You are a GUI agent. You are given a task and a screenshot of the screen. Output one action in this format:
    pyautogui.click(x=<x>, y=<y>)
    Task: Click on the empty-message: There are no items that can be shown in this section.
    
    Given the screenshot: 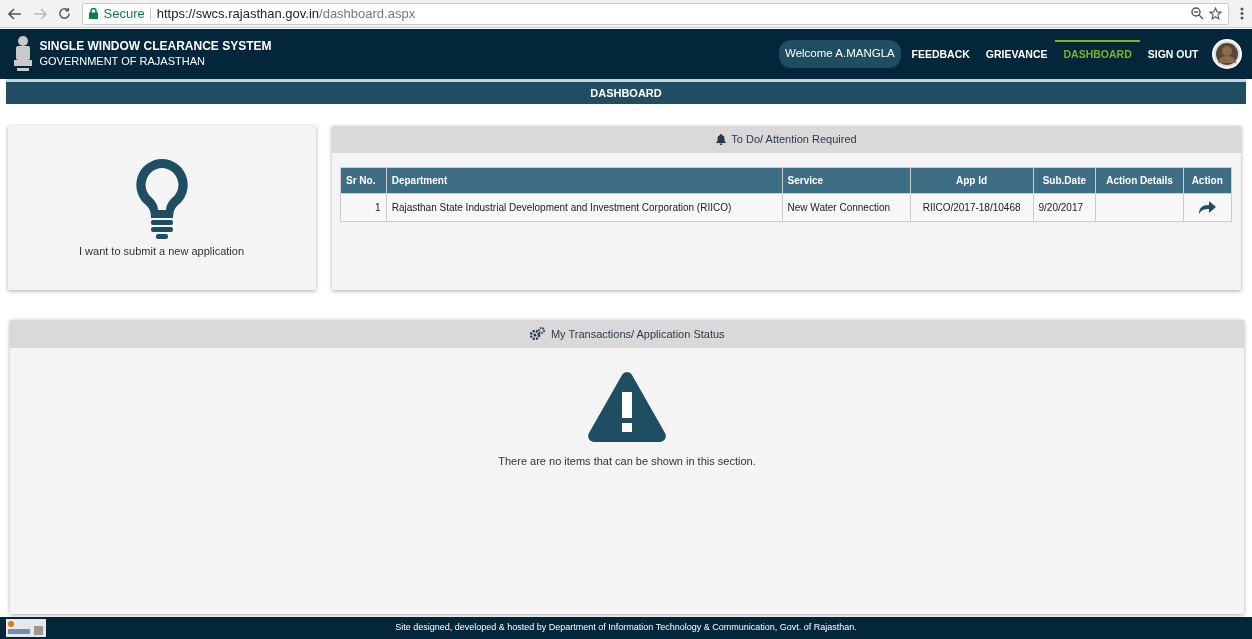 What is the action you would take?
    pyautogui.click(x=627, y=461)
    